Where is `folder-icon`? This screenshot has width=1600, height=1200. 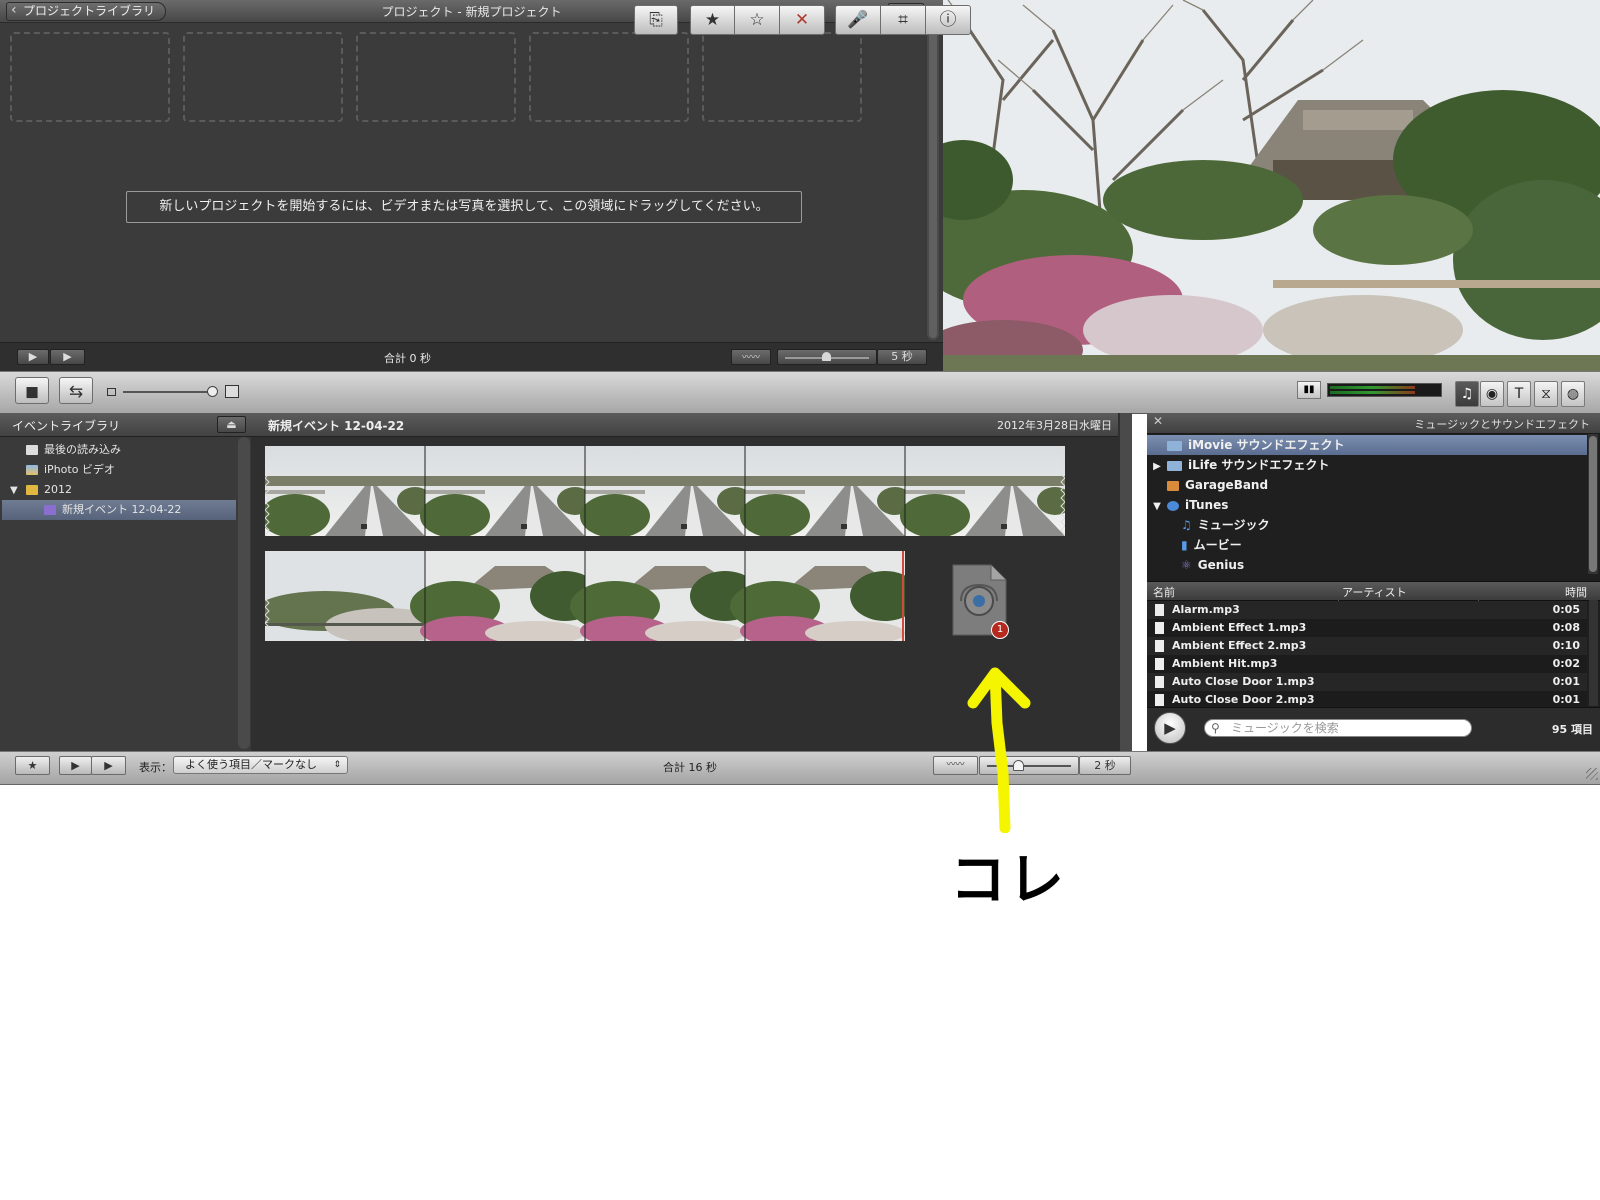 folder-icon is located at coordinates (1174, 465).